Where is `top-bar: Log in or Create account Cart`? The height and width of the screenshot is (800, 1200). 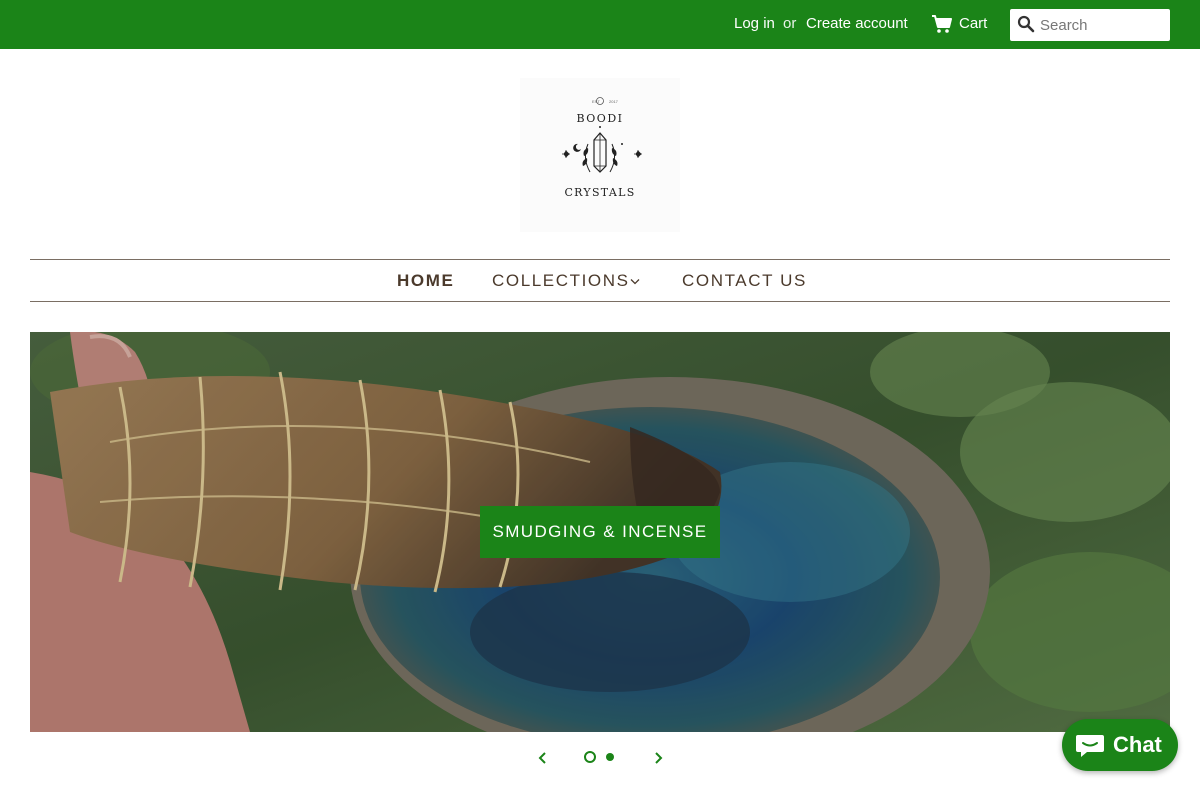
top-bar: Log in or Create account Cart is located at coordinates (600, 24).